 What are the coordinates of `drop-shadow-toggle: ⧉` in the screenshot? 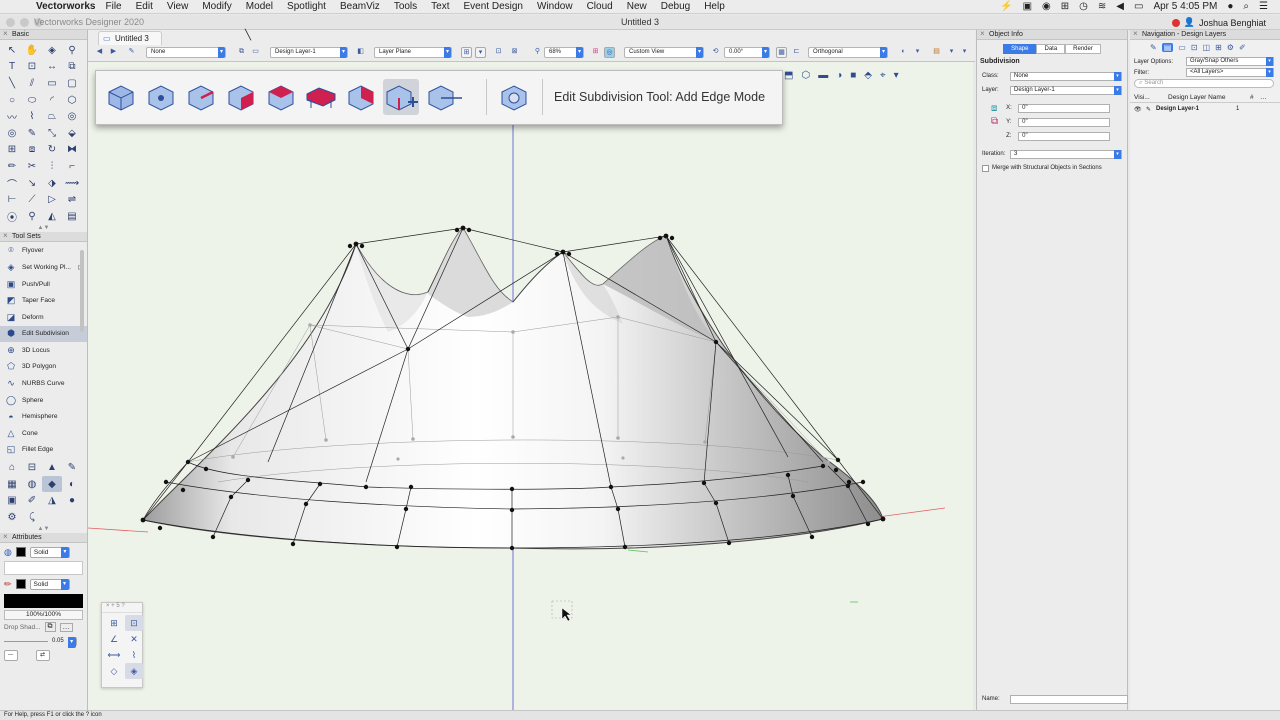 It's located at (50, 627).